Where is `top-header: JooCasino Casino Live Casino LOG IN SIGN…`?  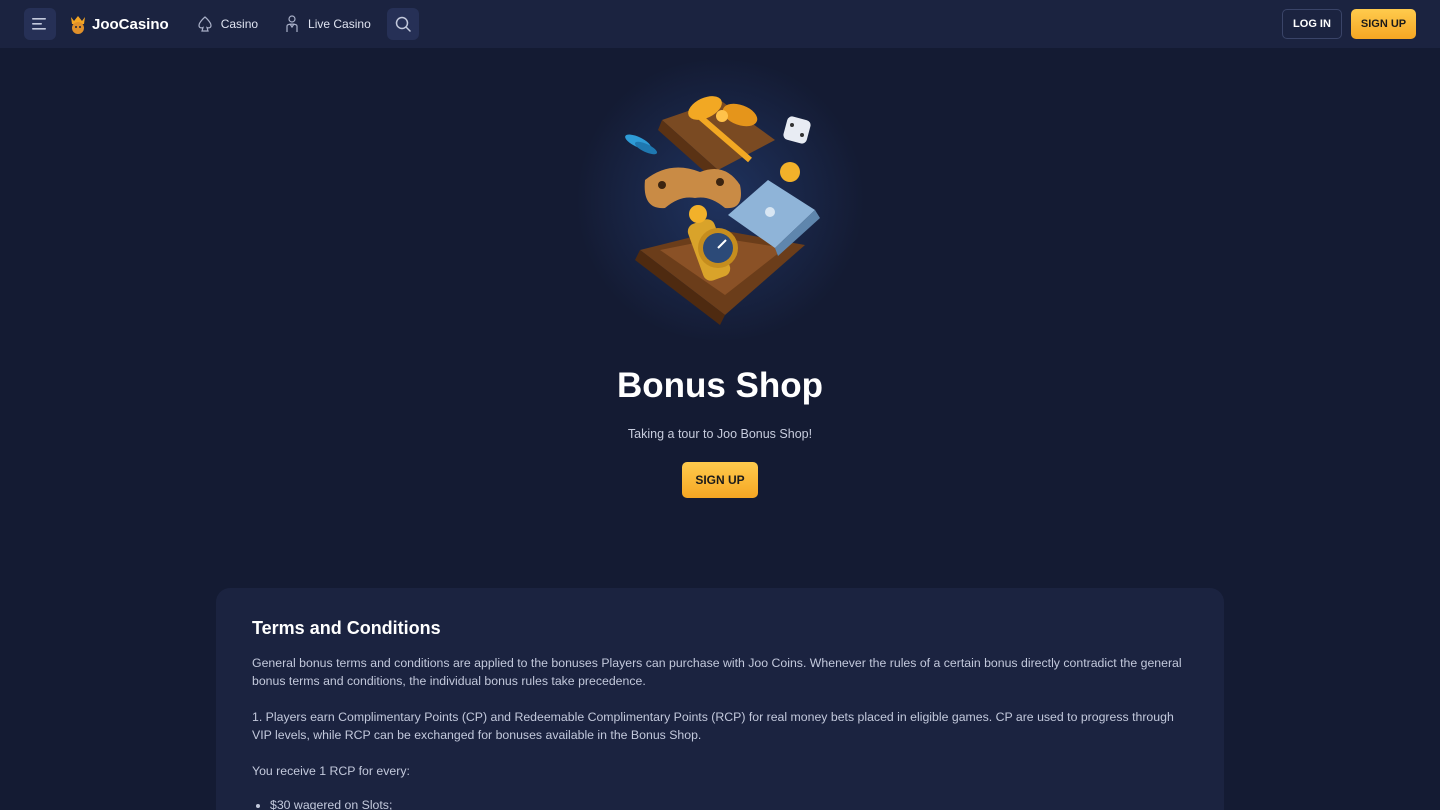
top-header: JooCasino Casino Live Casino LOG IN SIGN… is located at coordinates (720, 24).